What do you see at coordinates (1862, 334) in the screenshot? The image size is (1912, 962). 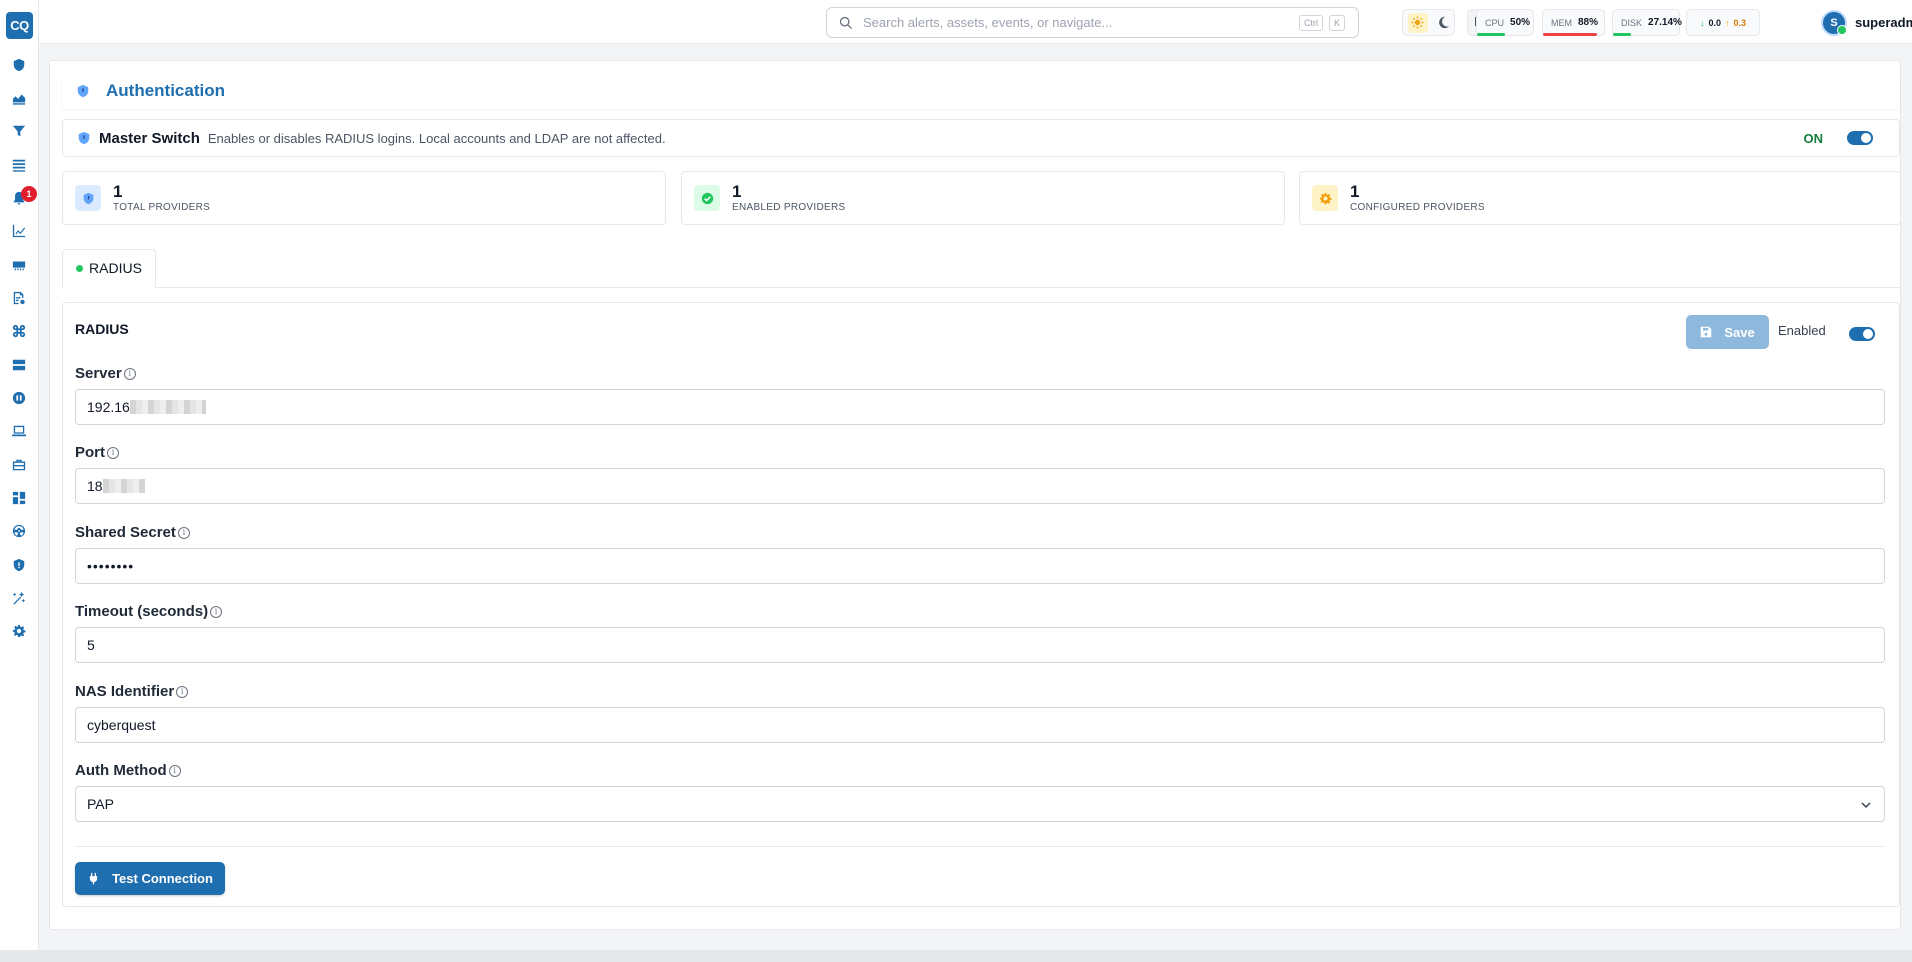 I see `radius-enabled-toggle` at bounding box center [1862, 334].